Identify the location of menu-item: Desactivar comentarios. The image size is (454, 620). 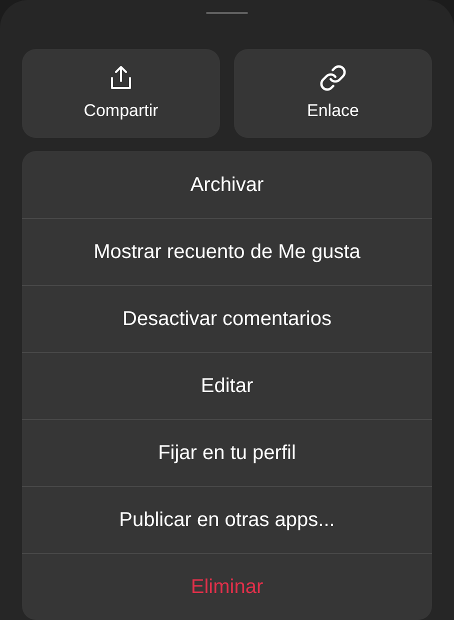
(227, 318).